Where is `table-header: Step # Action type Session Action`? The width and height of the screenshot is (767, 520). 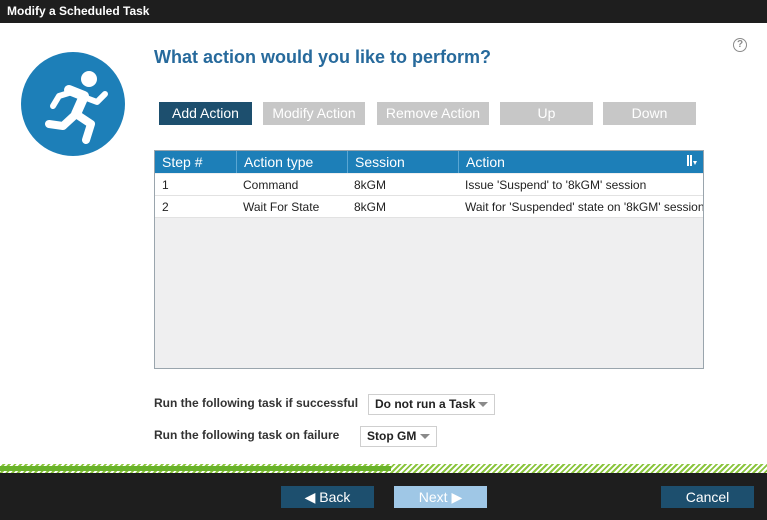 table-header: Step # Action type Session Action is located at coordinates (429, 162).